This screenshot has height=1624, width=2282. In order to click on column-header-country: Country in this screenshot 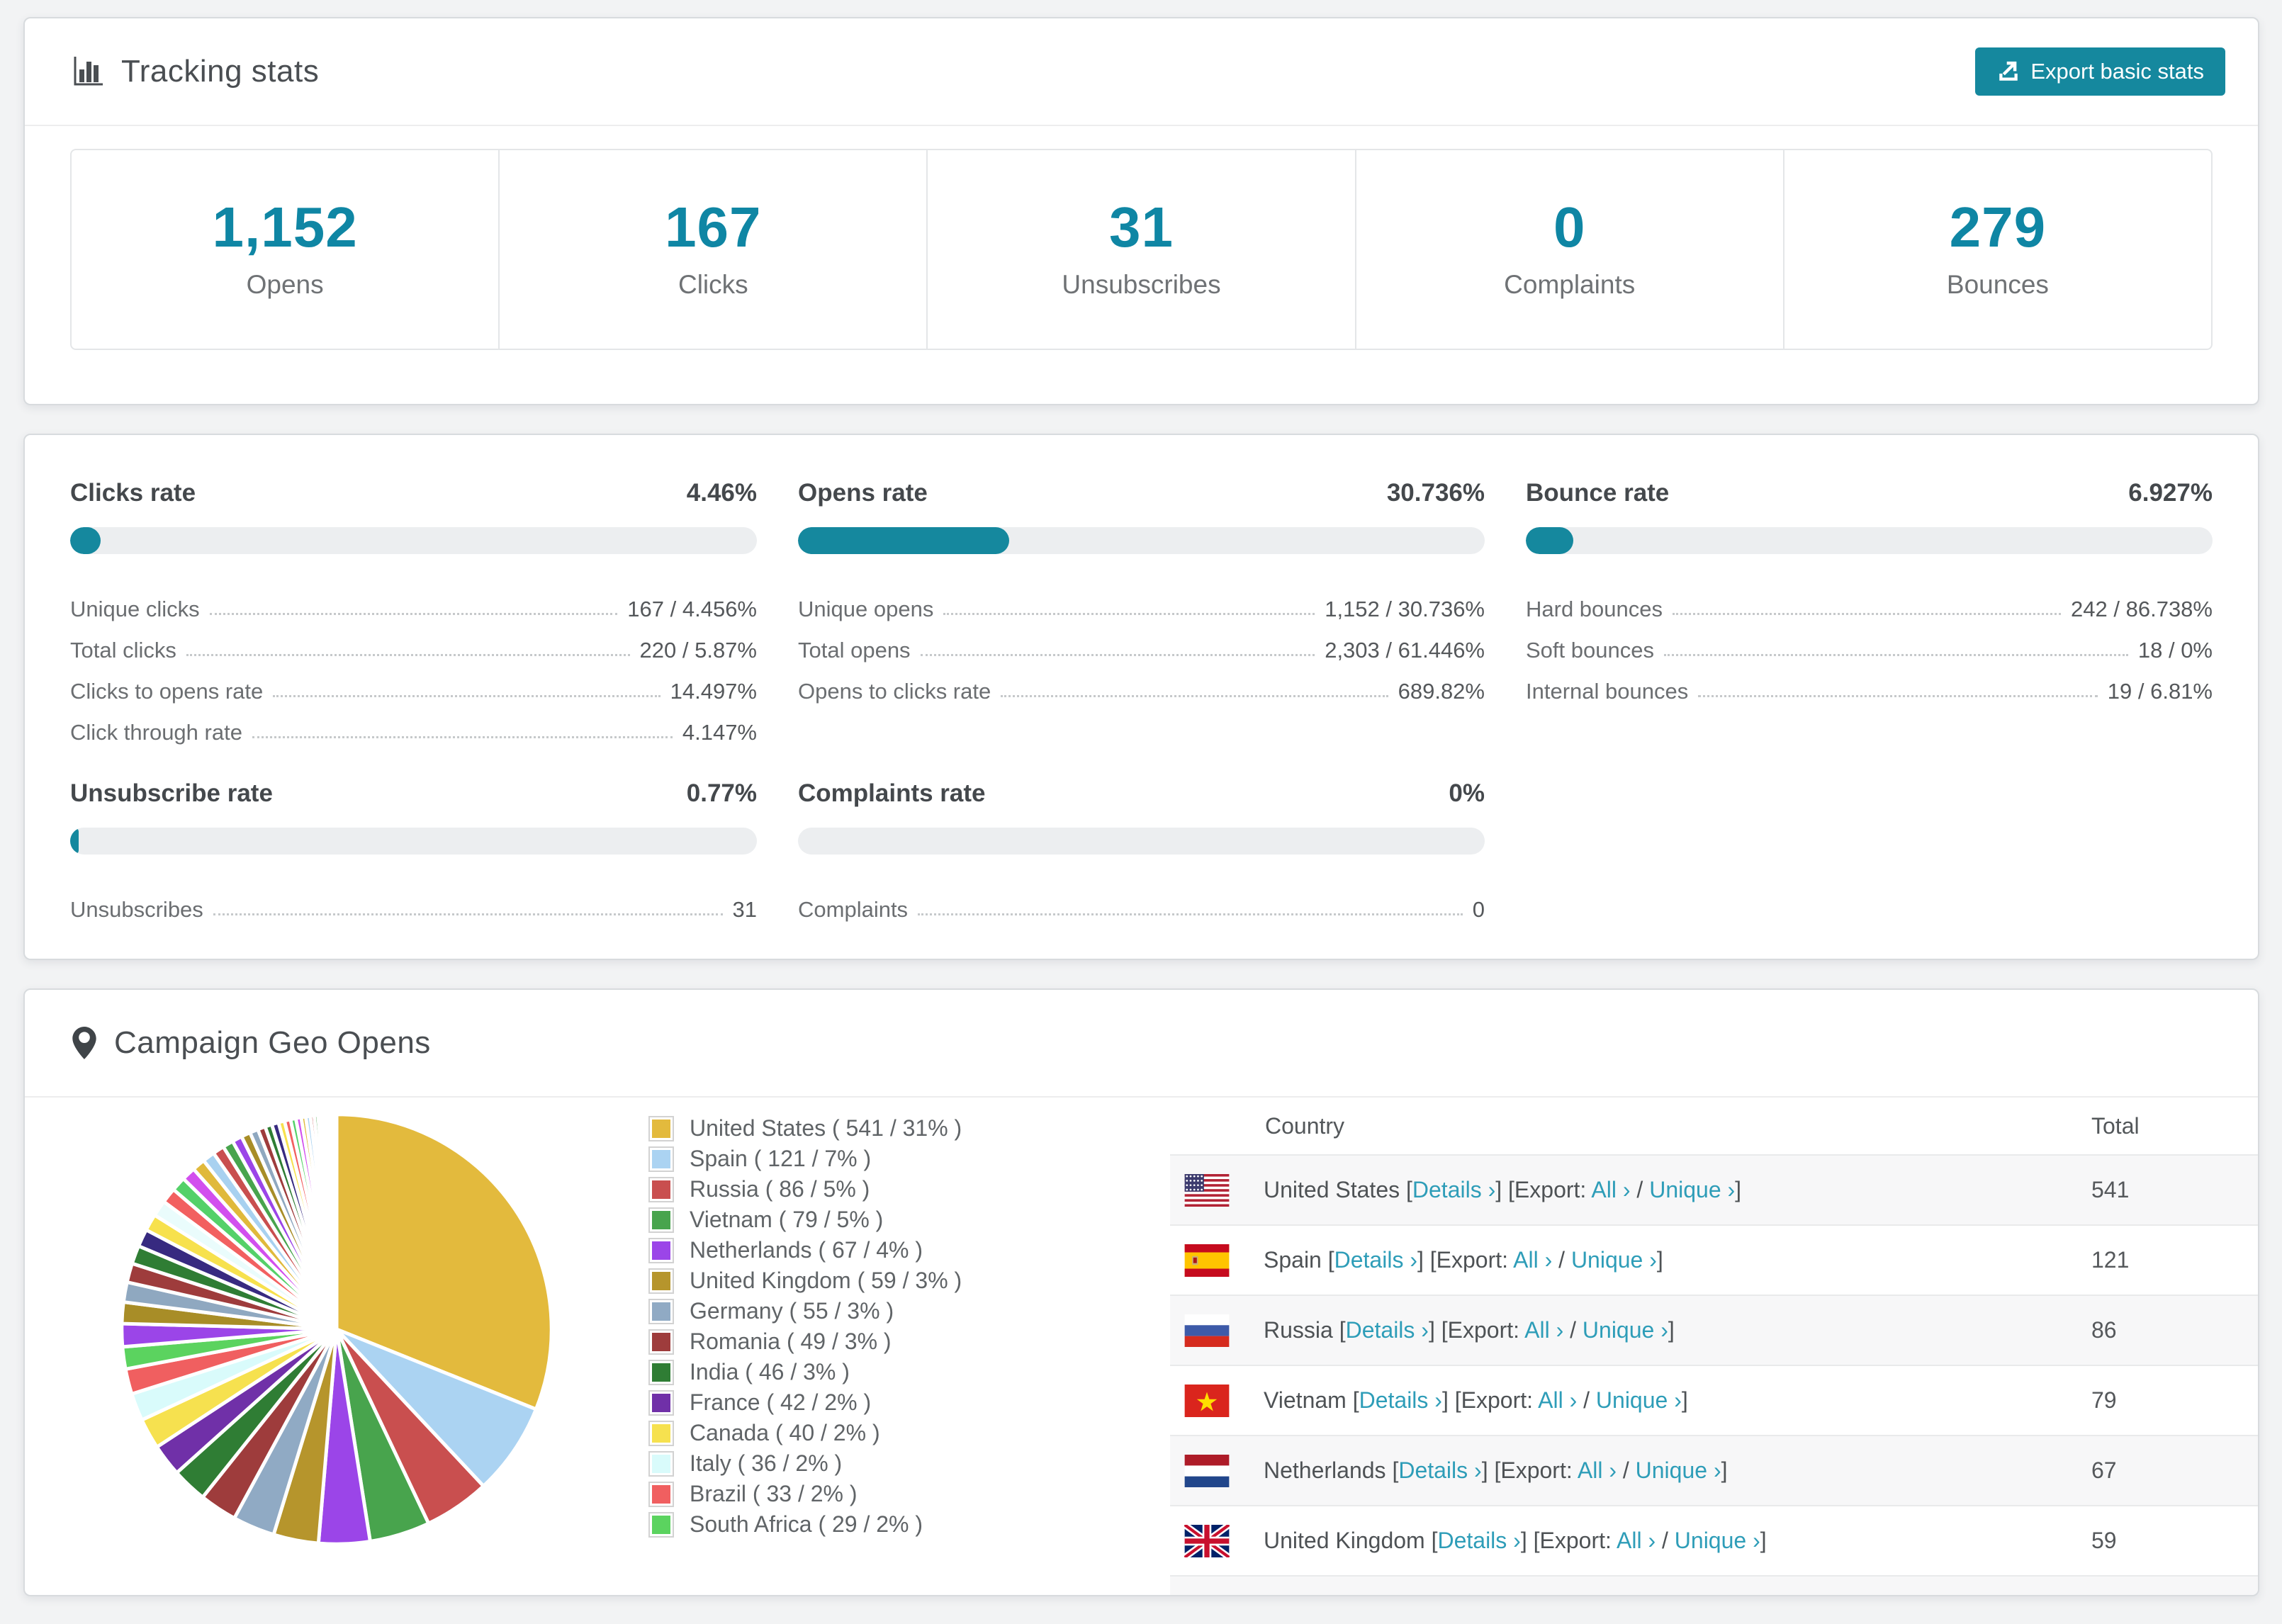, I will do `click(1305, 1125)`.